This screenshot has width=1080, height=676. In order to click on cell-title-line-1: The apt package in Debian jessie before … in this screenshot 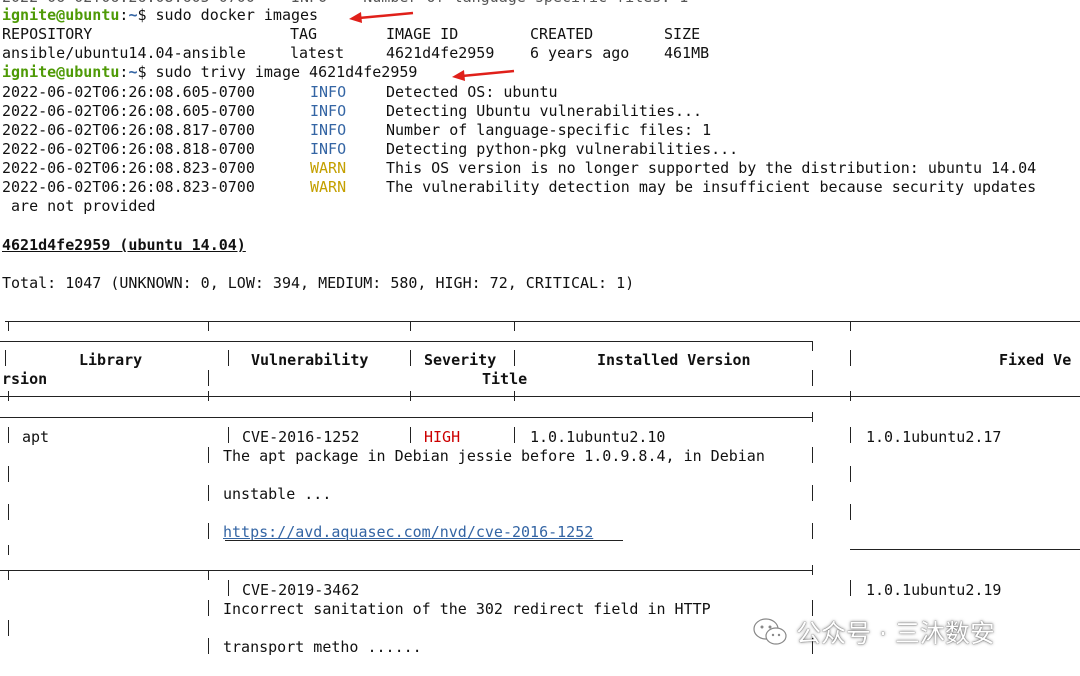, I will do `click(494, 456)`.